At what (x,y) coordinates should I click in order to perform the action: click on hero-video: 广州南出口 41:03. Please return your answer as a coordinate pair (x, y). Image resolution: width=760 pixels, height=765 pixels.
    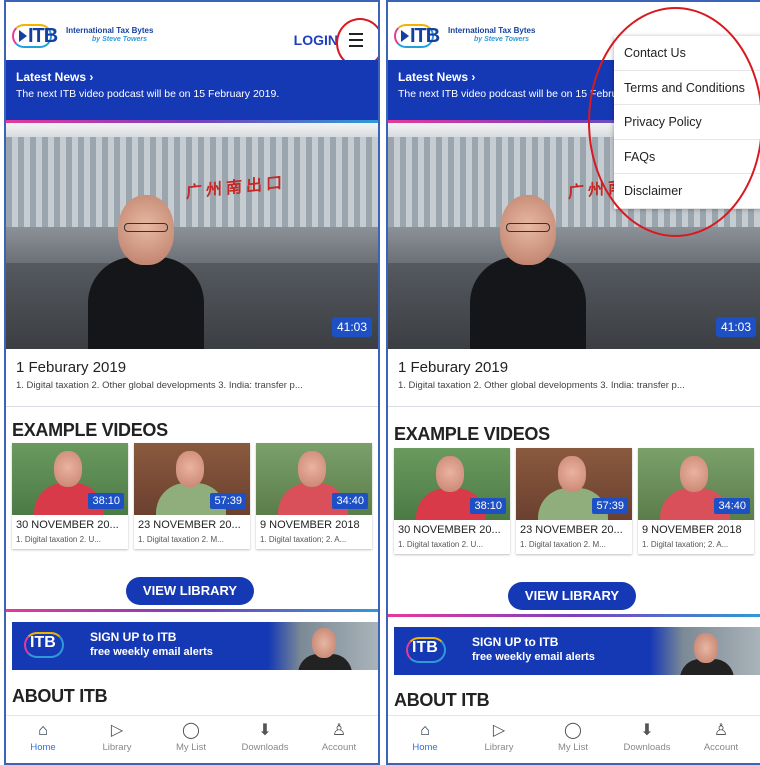
    Looking at the image, I should click on (192, 236).